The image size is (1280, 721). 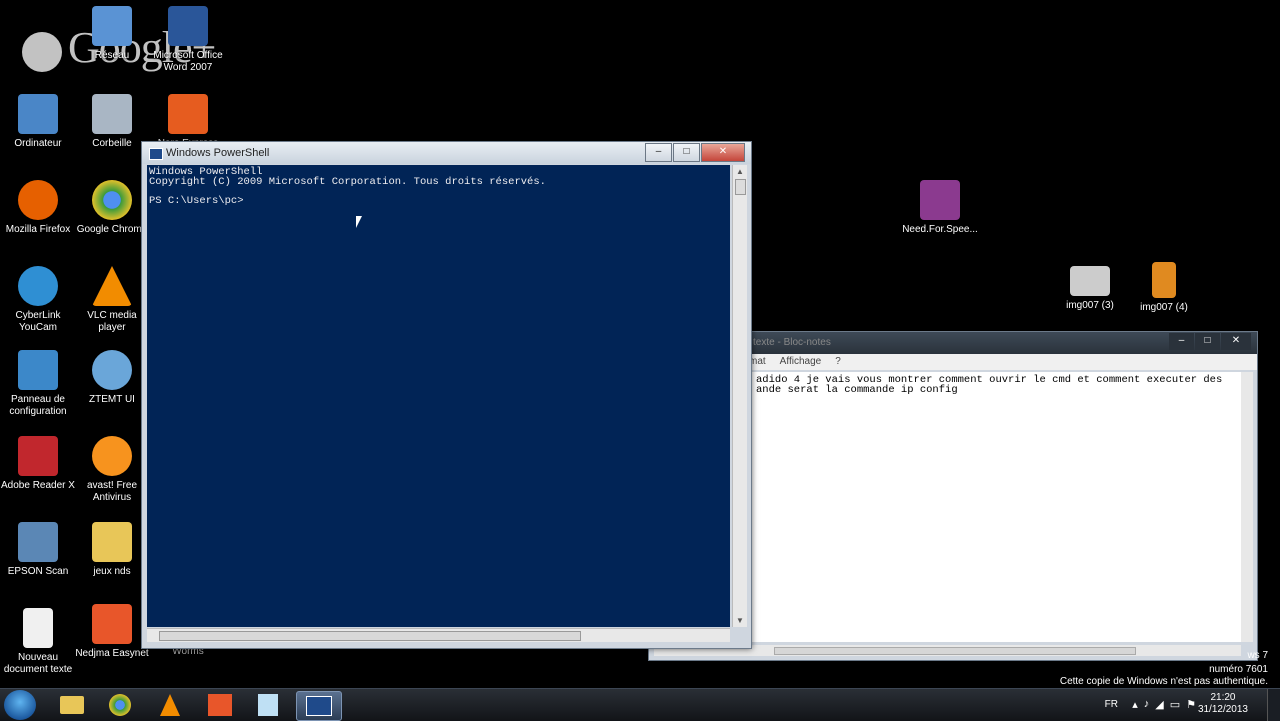 I want to click on console-prompt: PS C:\Users\pc>, so click(x=196, y=201).